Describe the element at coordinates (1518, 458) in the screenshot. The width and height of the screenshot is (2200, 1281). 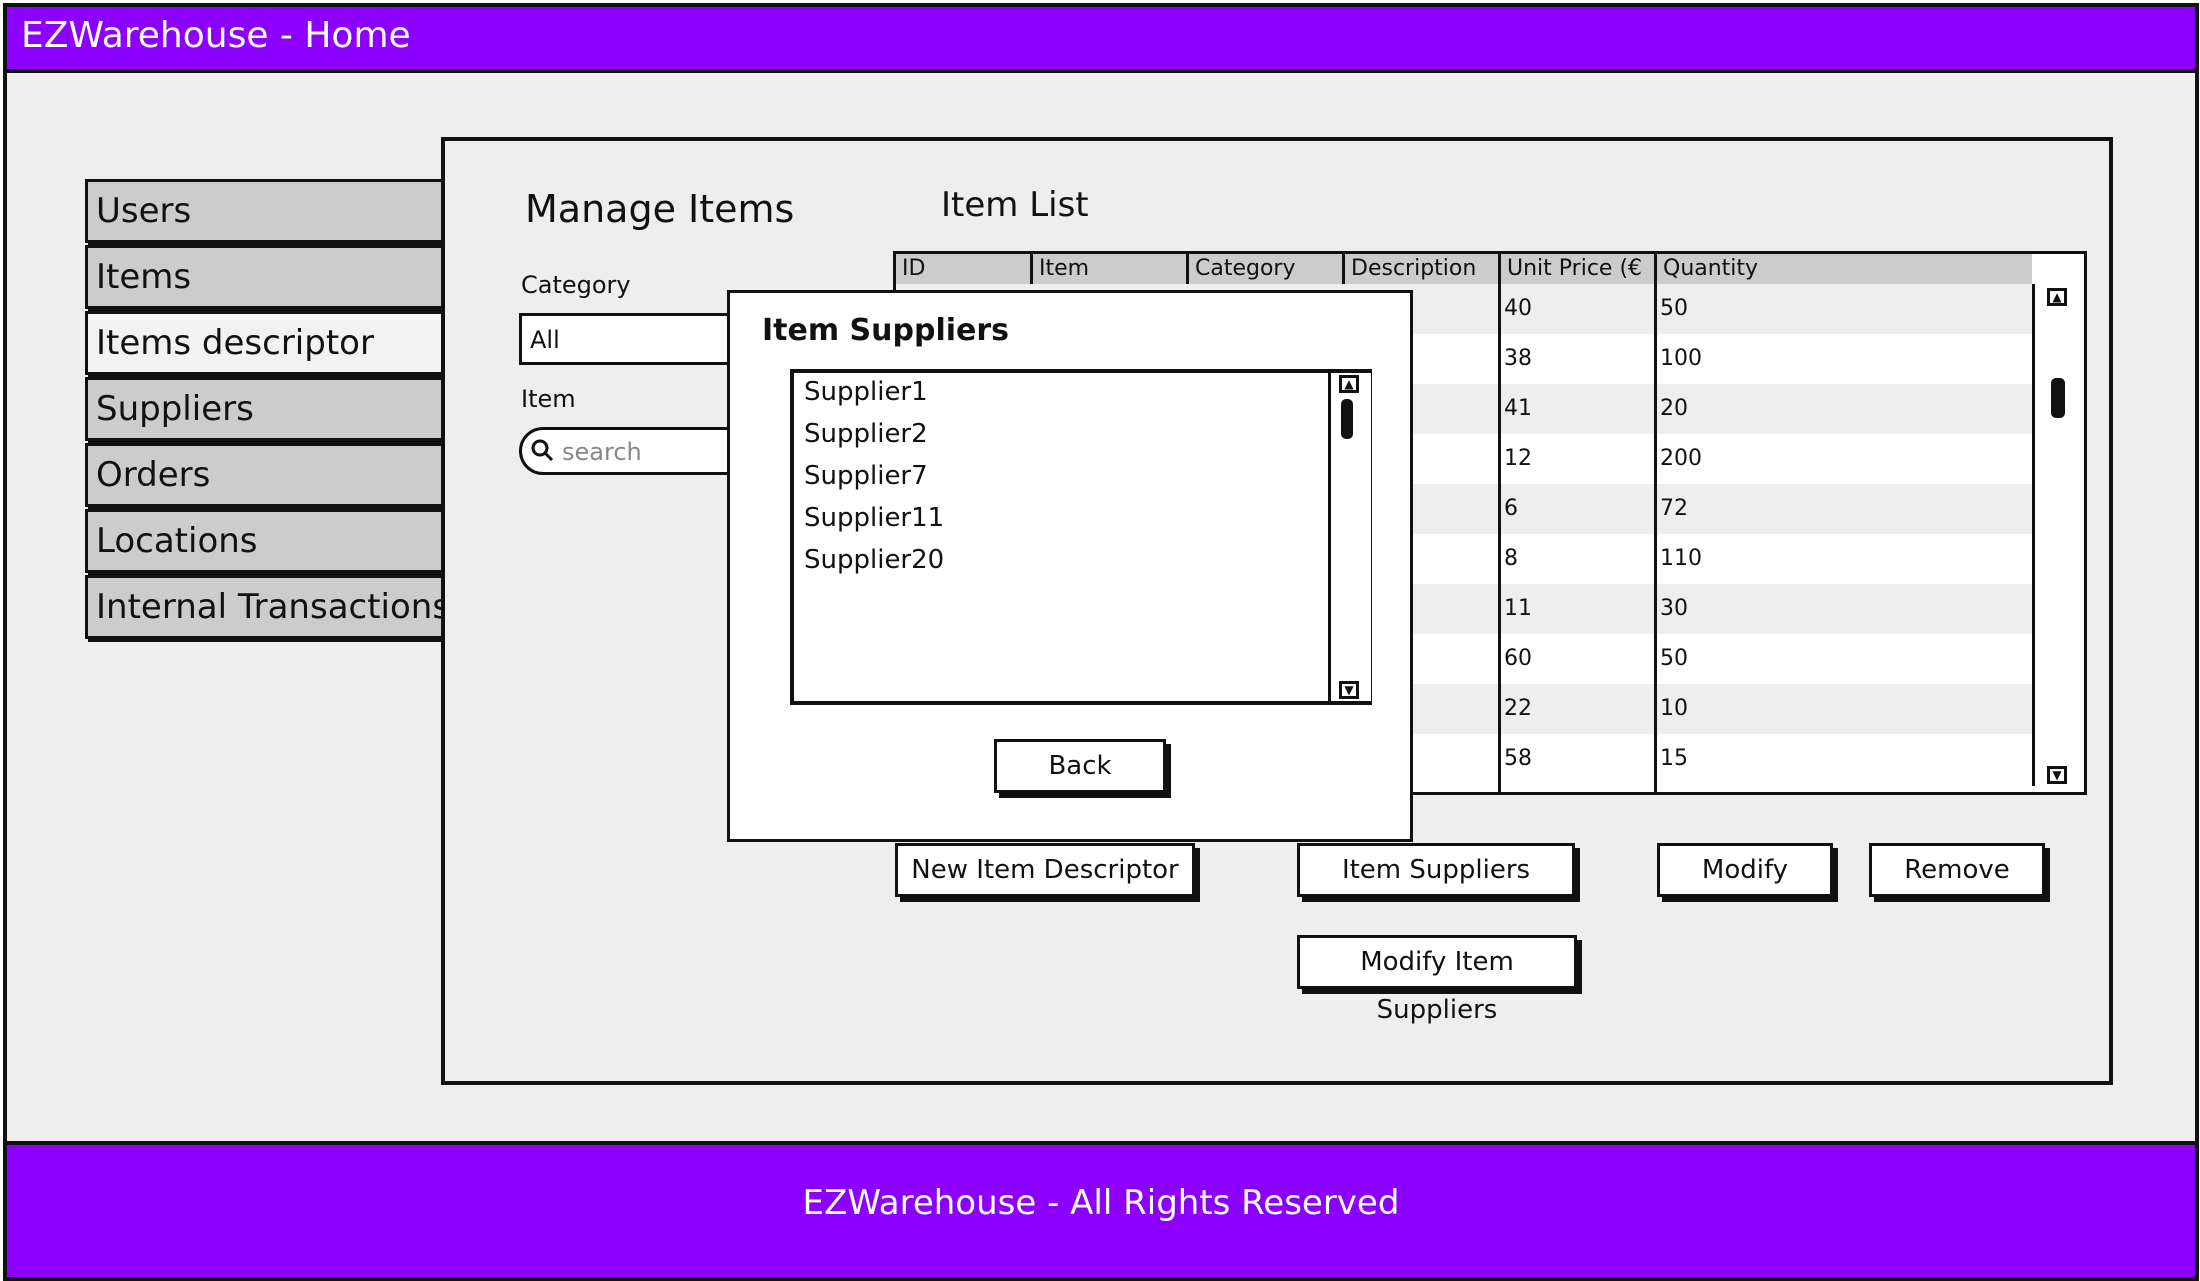
I see `cell-unit-price: 12` at that location.